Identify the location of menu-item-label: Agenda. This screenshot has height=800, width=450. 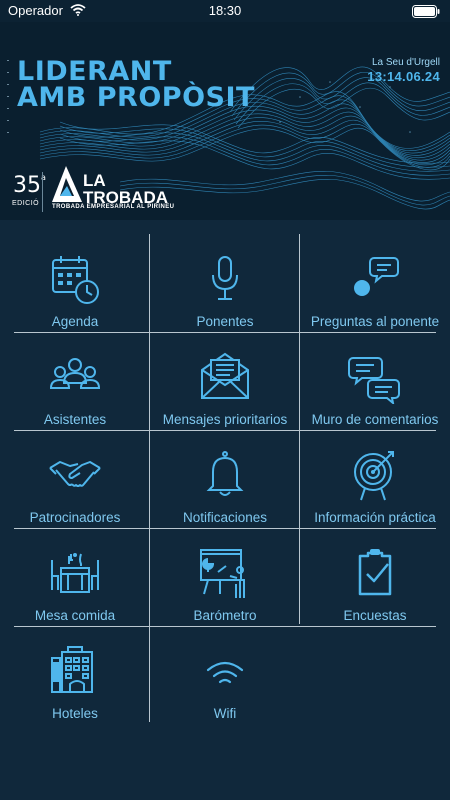
(75, 321).